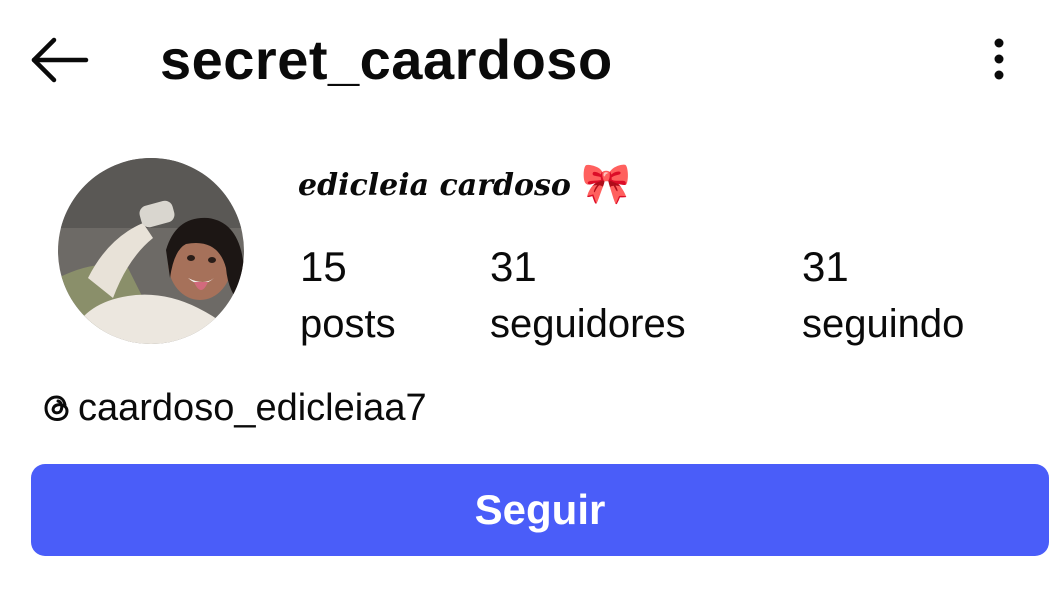  Describe the element at coordinates (606, 184) in the screenshot. I see `ribbon-icon: 🎀` at that location.